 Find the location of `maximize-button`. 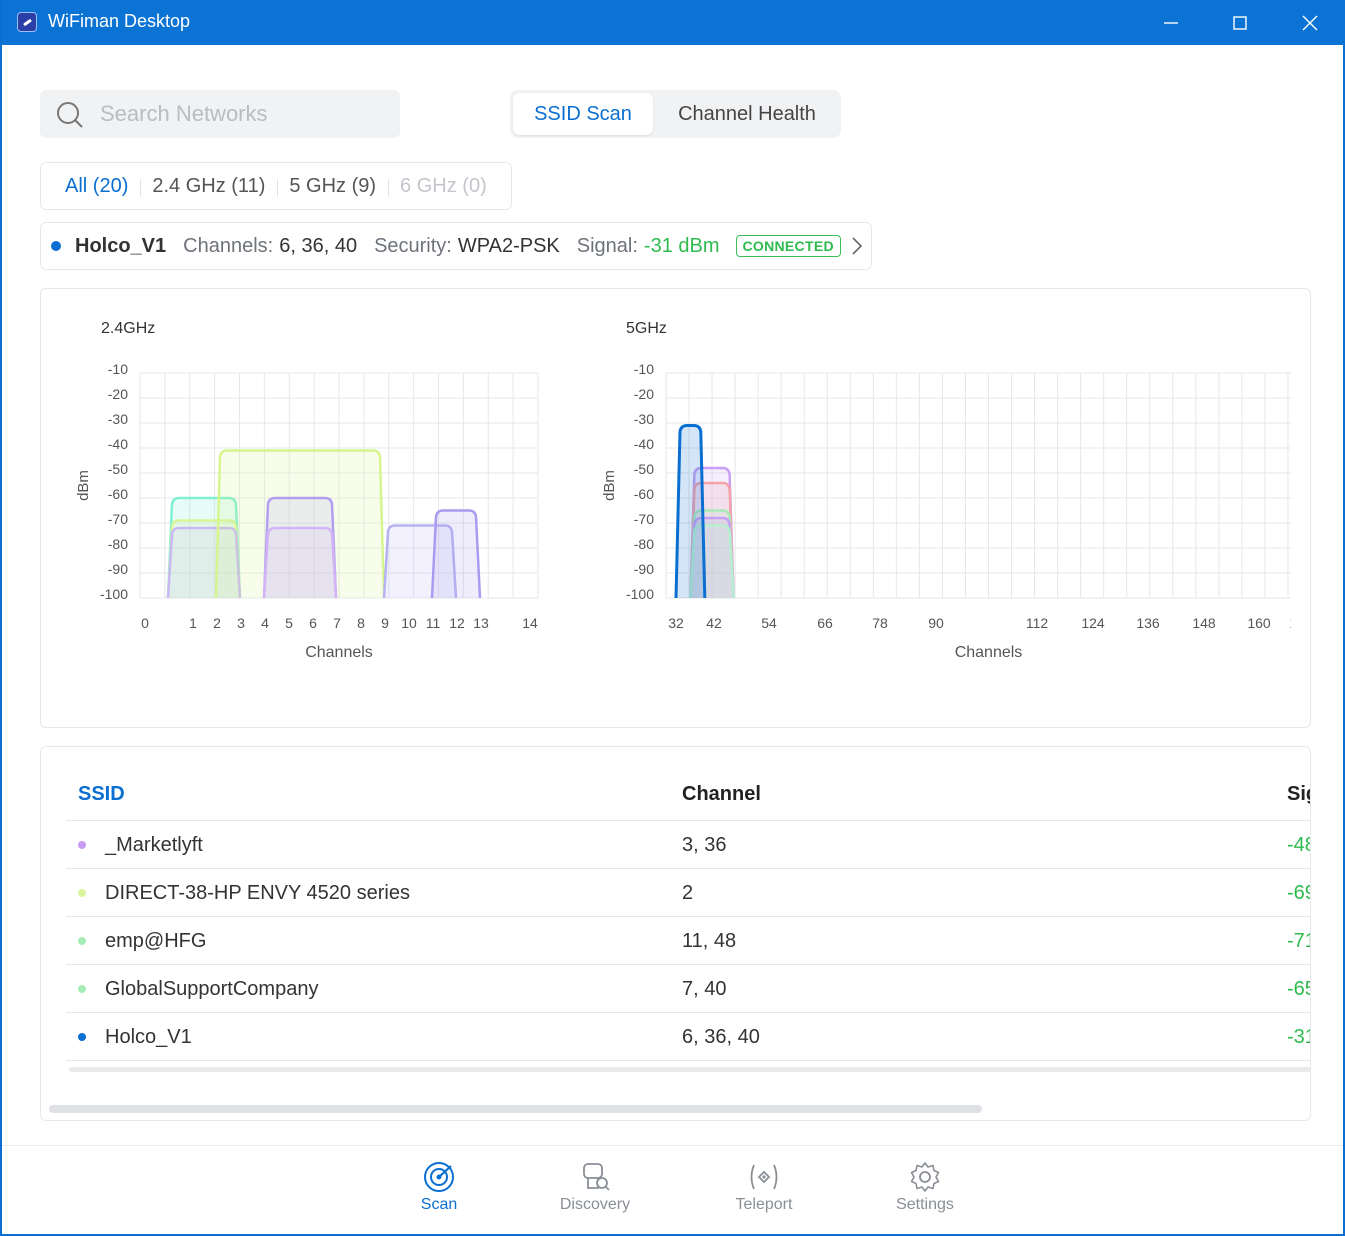

maximize-button is located at coordinates (1240, 22).